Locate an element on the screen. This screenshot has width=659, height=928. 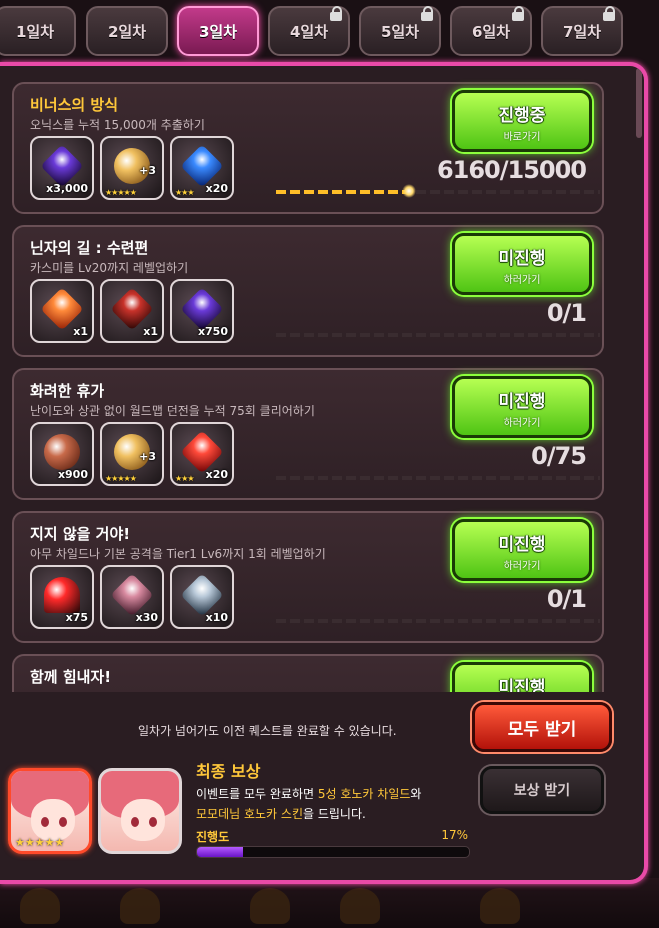
quest-title: 화려한 휴가 is located at coordinates (67, 391).